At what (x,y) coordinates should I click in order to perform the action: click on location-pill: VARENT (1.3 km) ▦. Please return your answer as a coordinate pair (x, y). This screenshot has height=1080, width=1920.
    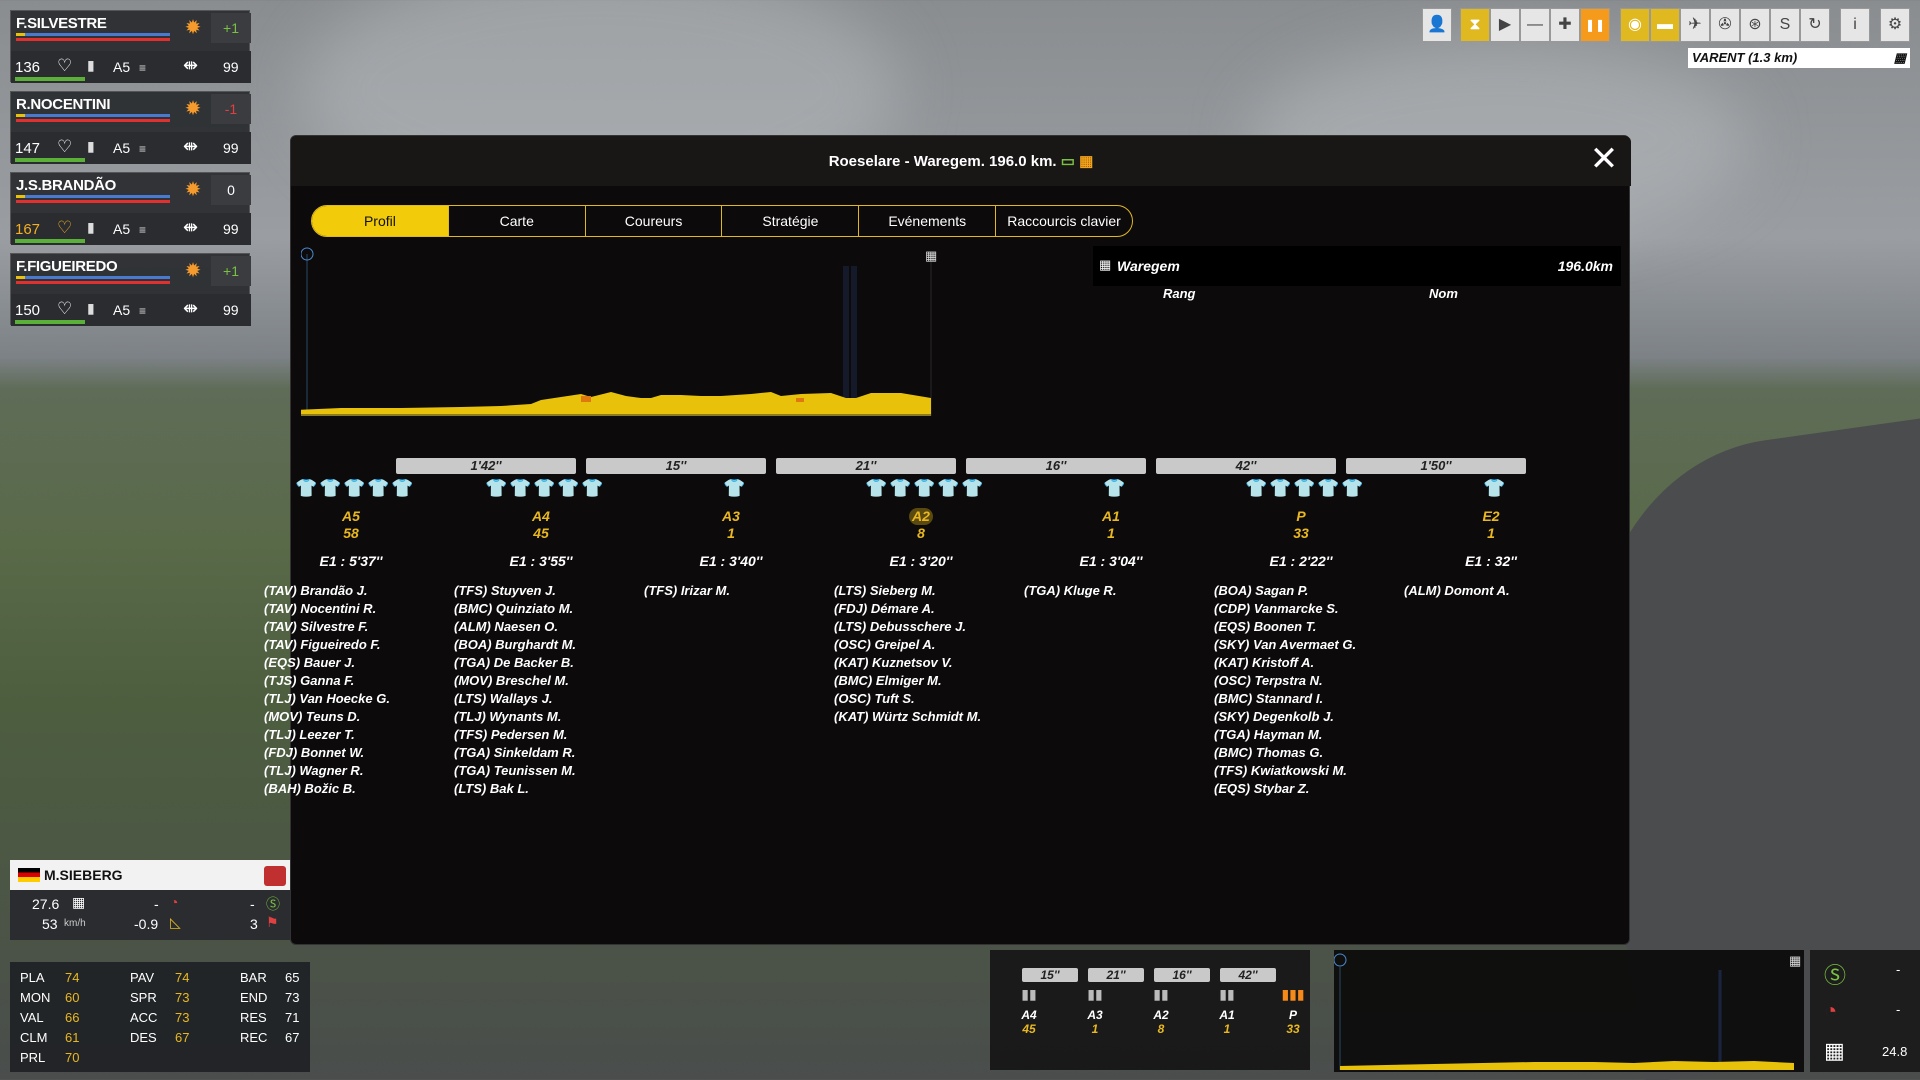
    Looking at the image, I should click on (1799, 58).